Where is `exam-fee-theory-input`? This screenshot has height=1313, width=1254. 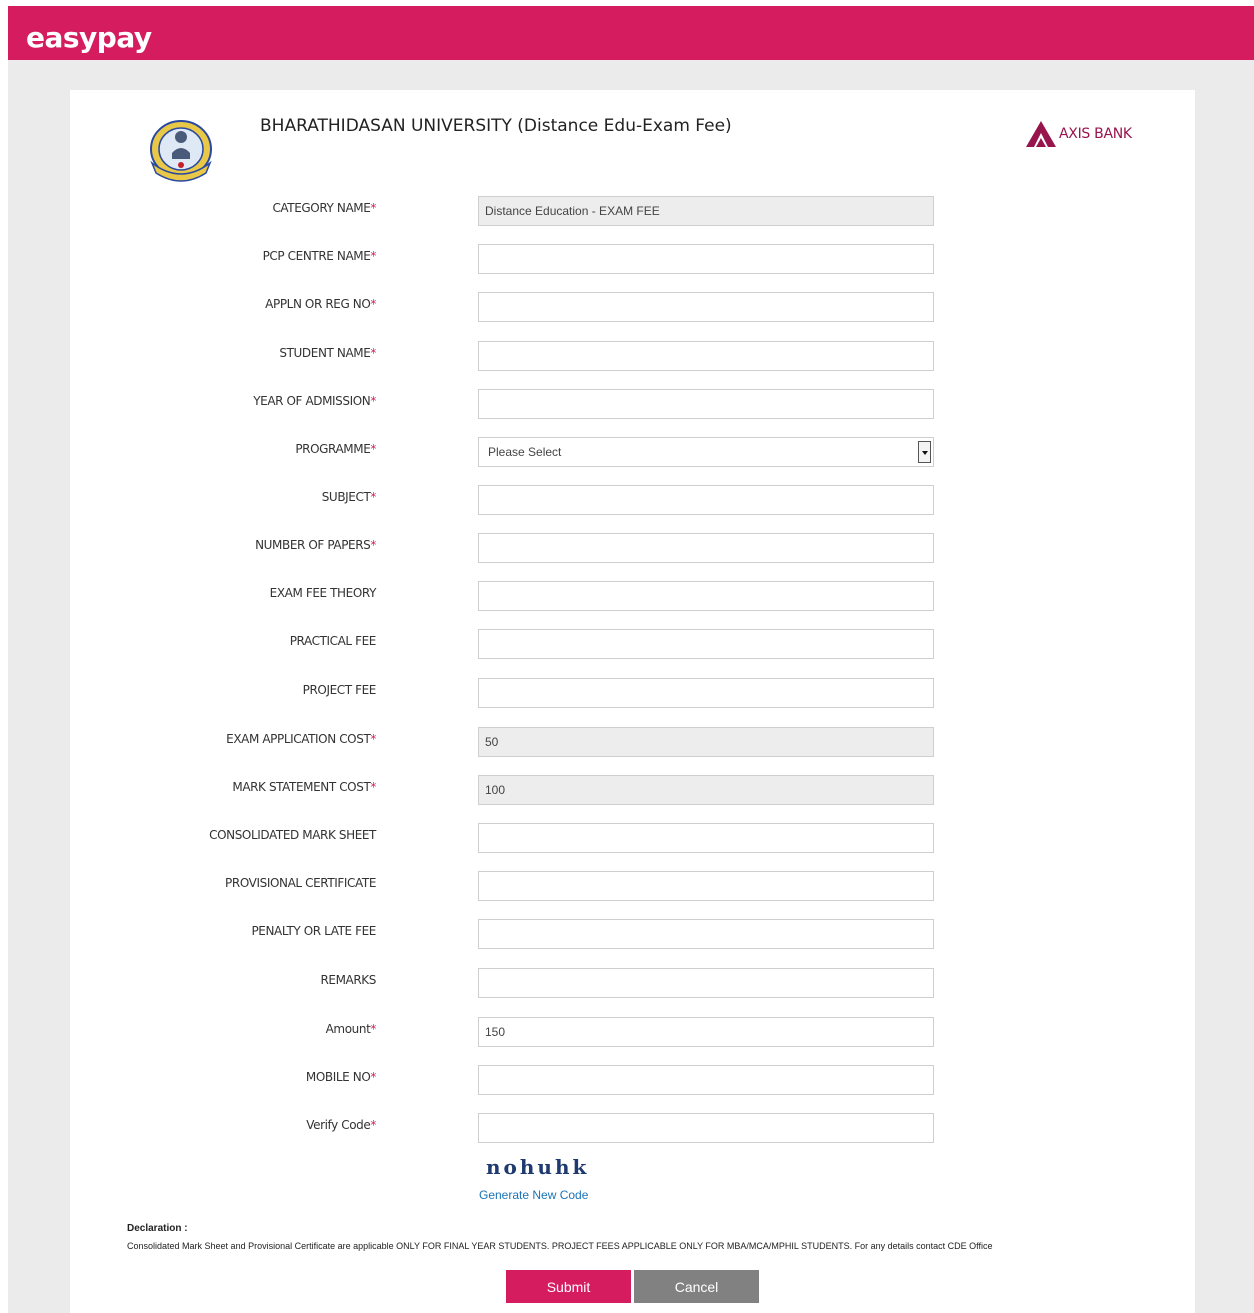
exam-fee-theory-input is located at coordinates (706, 596).